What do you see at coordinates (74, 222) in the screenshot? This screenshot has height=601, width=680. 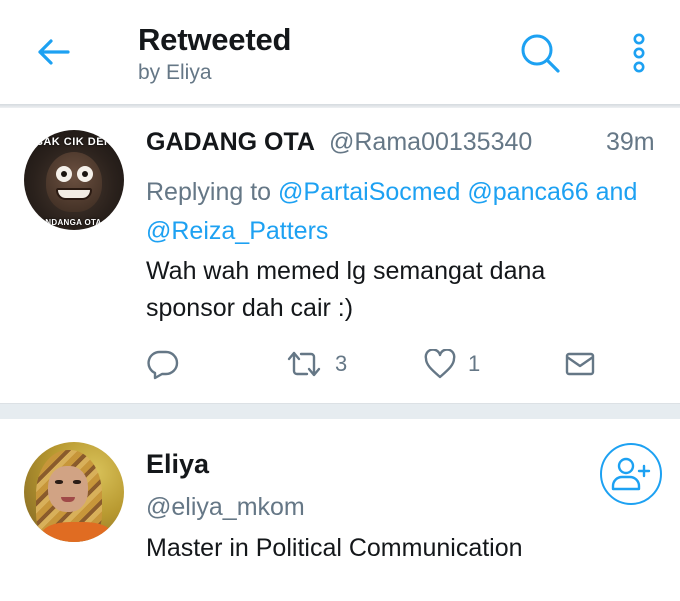 I see `avatar-caption-bottom: MANDANGA OTA AN` at bounding box center [74, 222].